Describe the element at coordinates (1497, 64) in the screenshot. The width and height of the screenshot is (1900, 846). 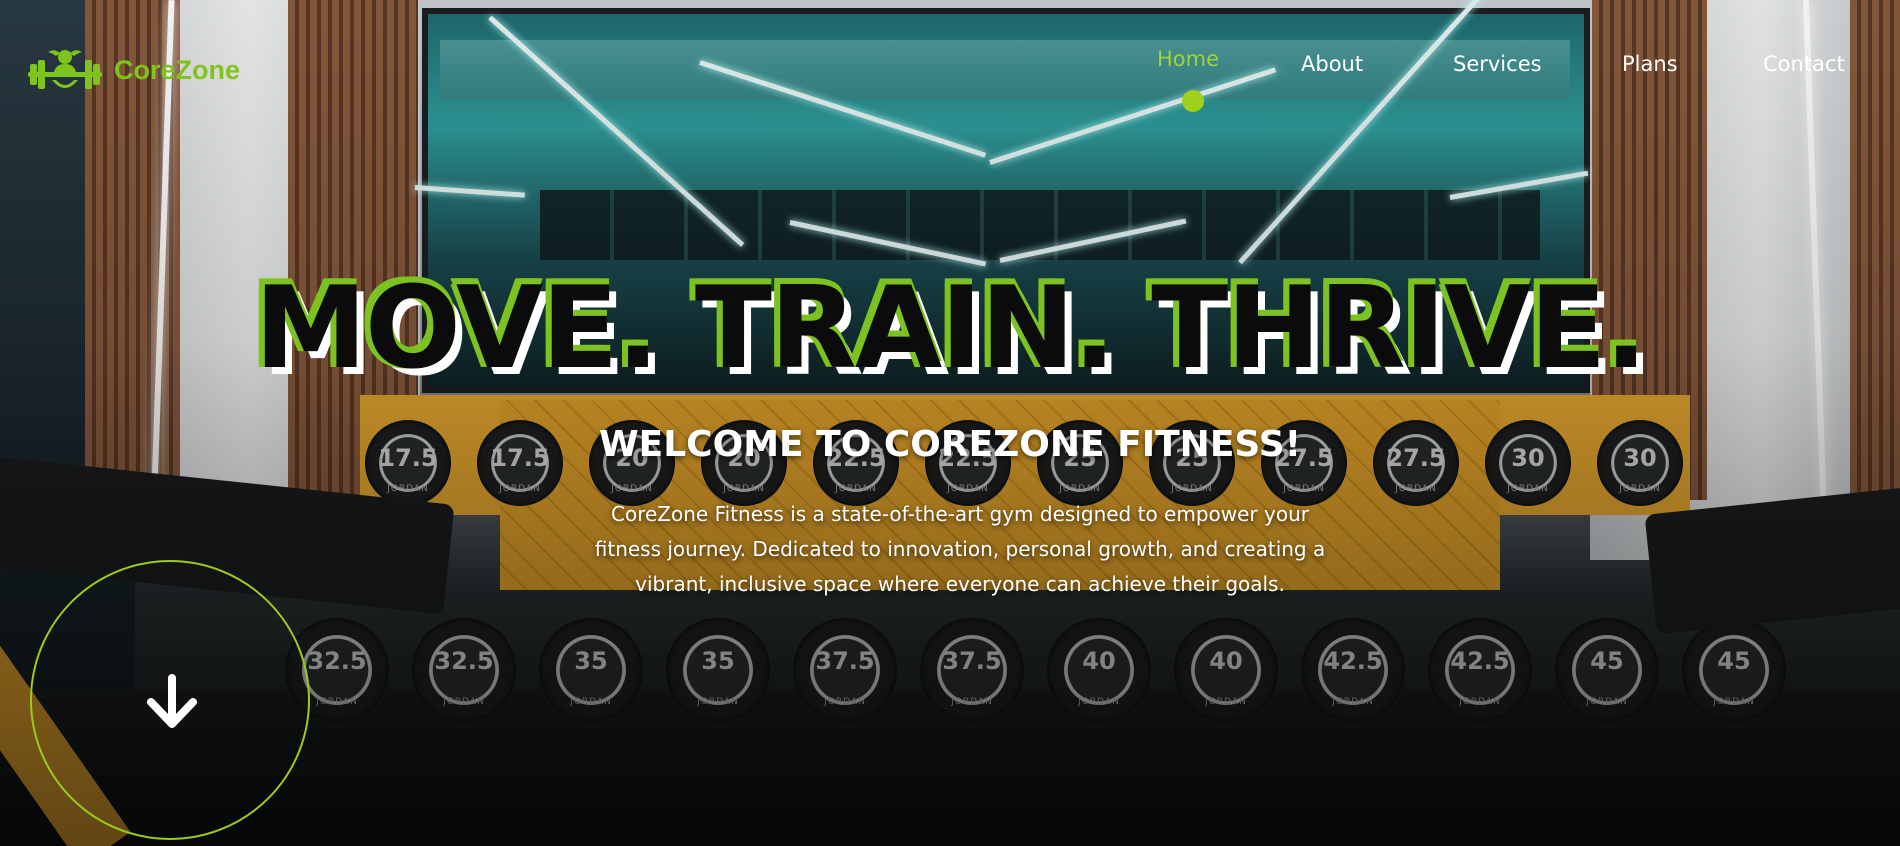
I see `nav-link-services: Services` at that location.